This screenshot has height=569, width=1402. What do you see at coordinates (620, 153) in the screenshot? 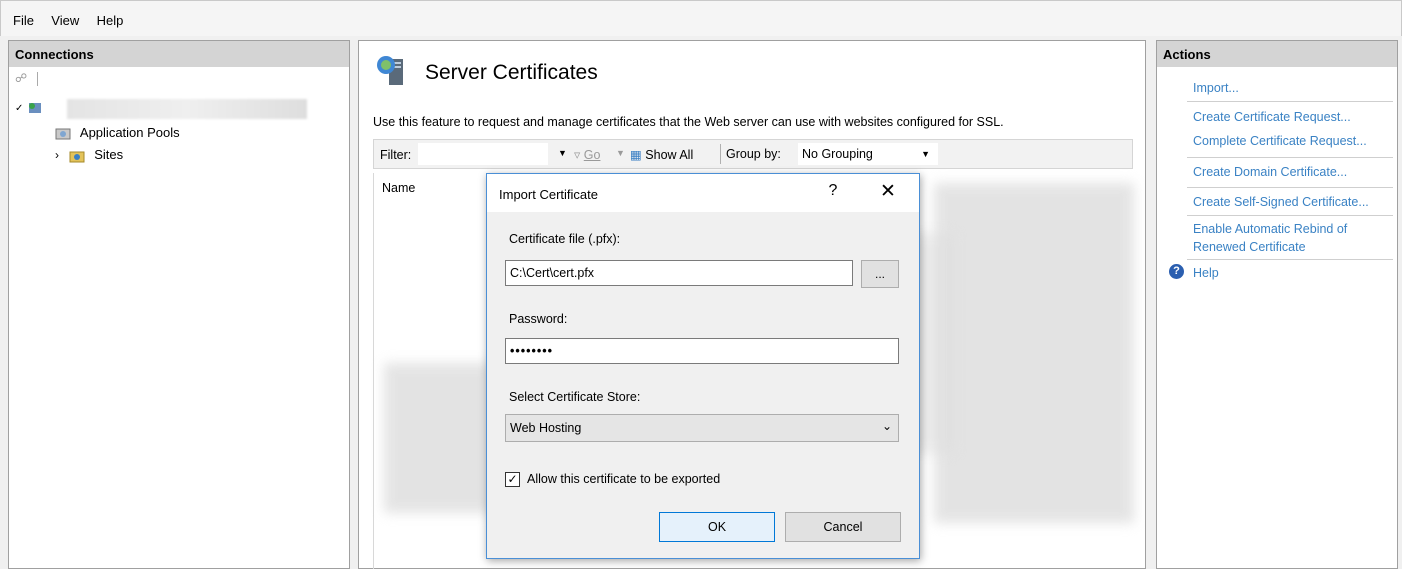
I see `go-dropdown-icon: ▼` at bounding box center [620, 153].